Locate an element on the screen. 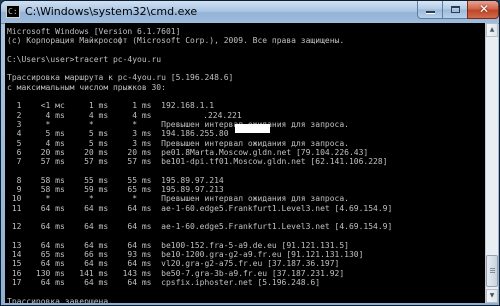 This screenshot has width=500, height=306. grip-icon is located at coordinates (492, 271).